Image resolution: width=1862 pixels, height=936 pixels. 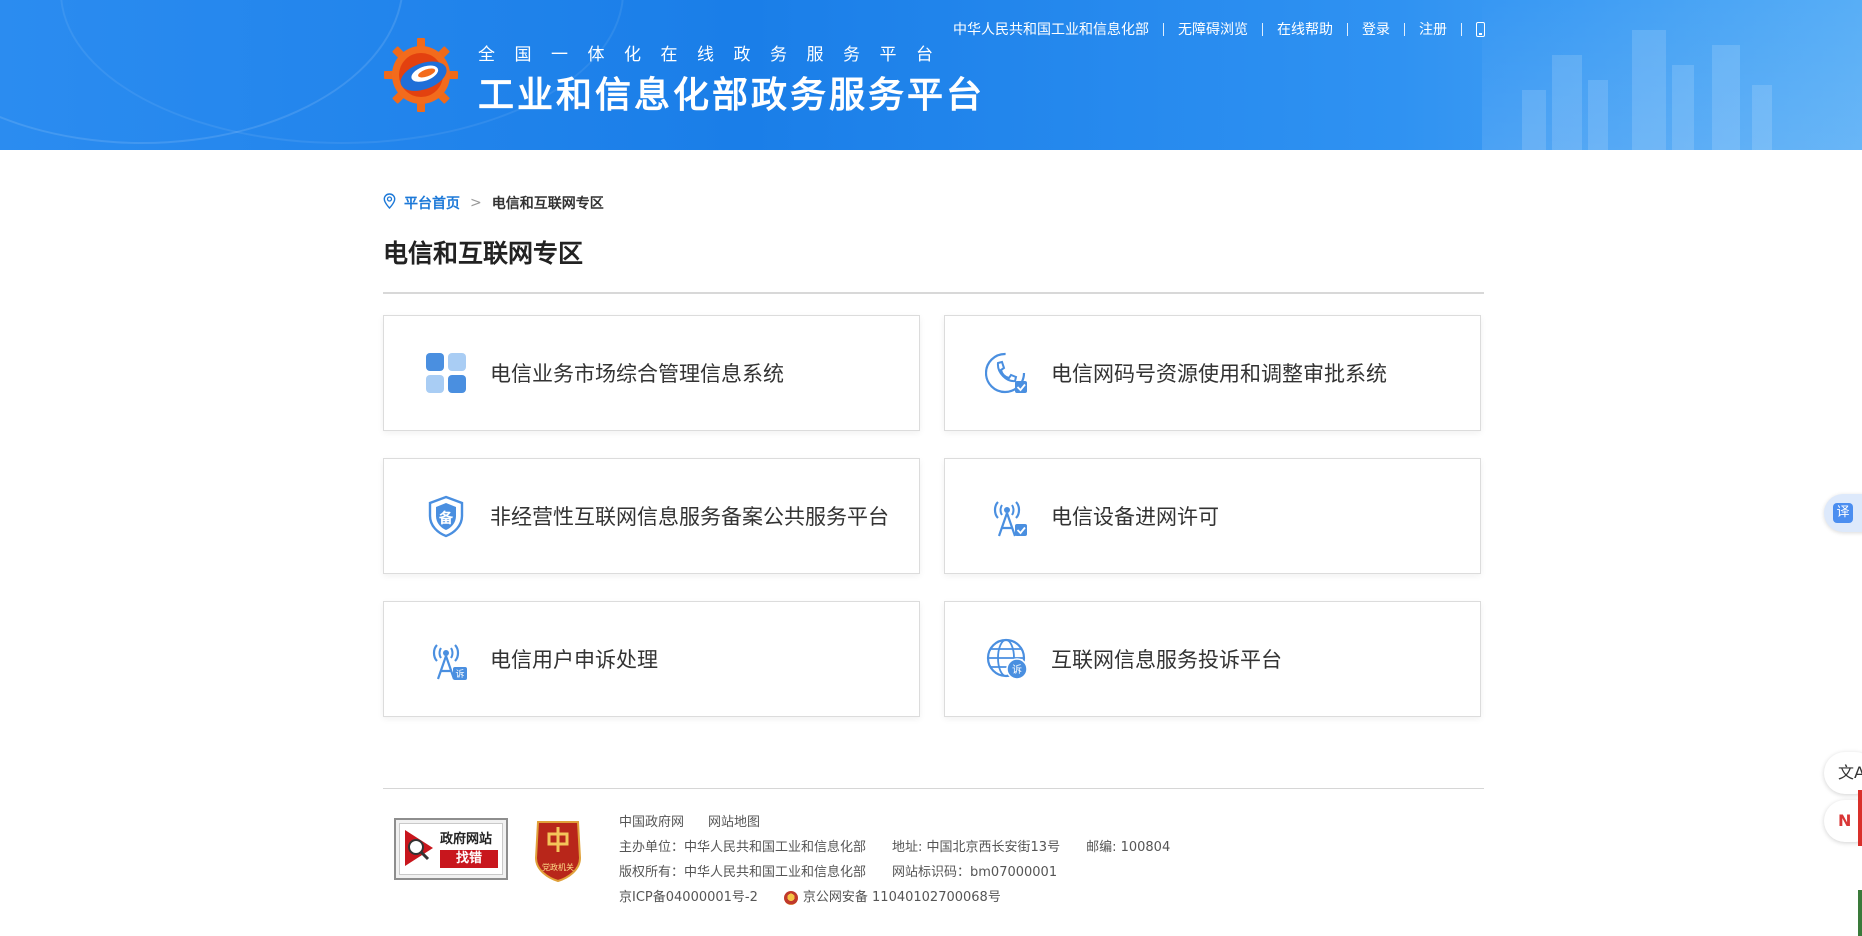 I want to click on footer-copyright: 版权所有：中华人民共和国工业和信息化部, so click(x=743, y=872).